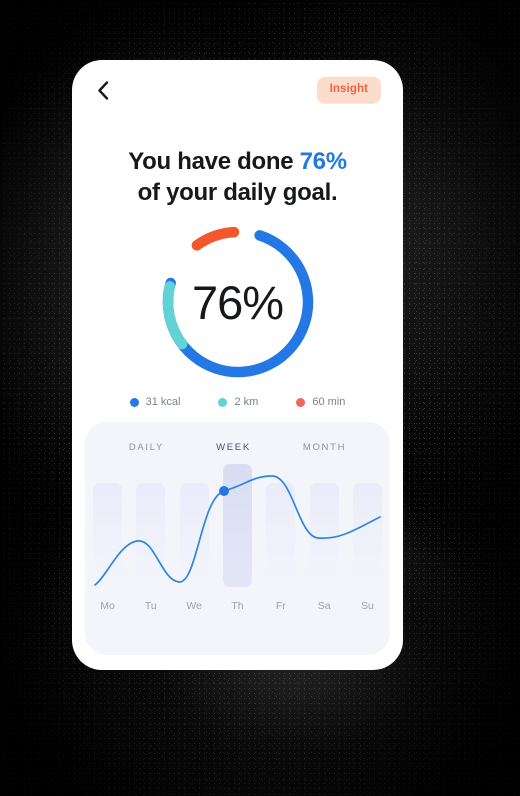  What do you see at coordinates (150, 606) in the screenshot?
I see `day-label-tu: Tu` at bounding box center [150, 606].